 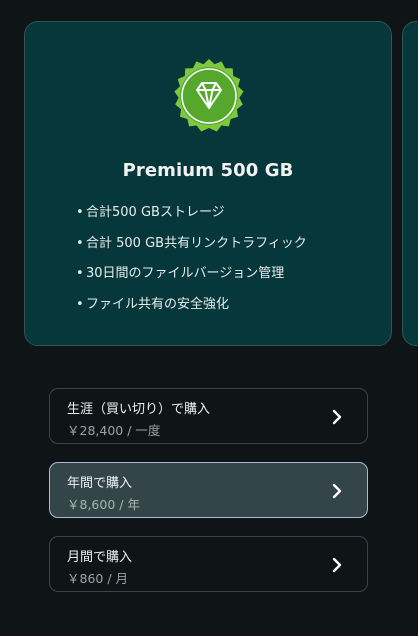 What do you see at coordinates (98, 578) in the screenshot?
I see `option-price: ￥860 / 月` at bounding box center [98, 578].